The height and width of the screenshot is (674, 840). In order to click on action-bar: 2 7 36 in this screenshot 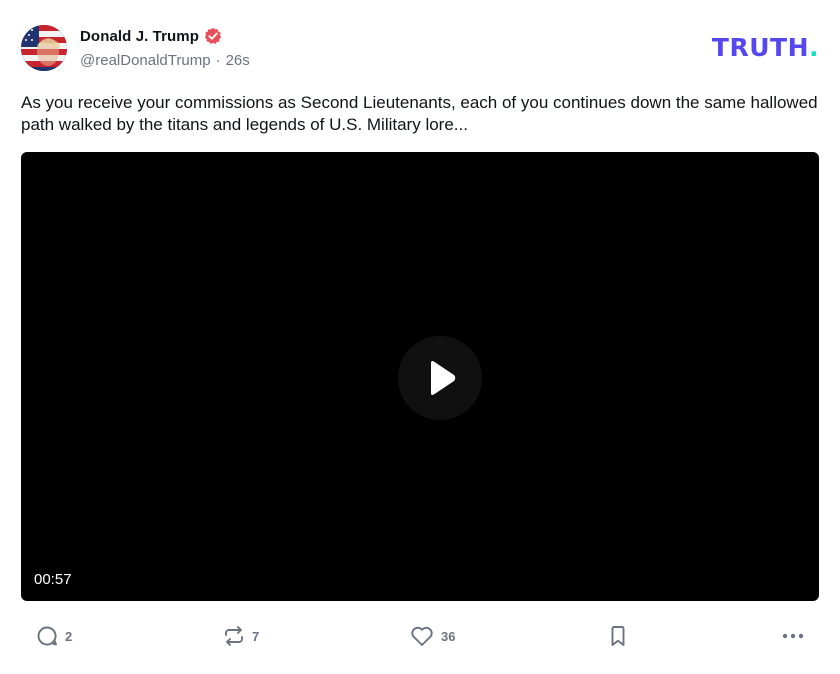, I will do `click(420, 636)`.